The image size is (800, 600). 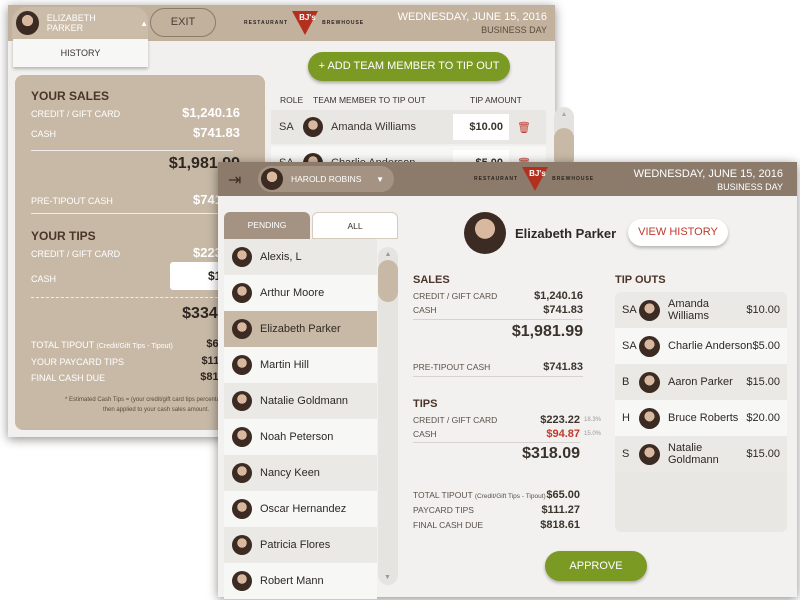 What do you see at coordinates (510, 496) in the screenshot?
I see `note: (Credit/Gift Tips - Tipout)` at bounding box center [510, 496].